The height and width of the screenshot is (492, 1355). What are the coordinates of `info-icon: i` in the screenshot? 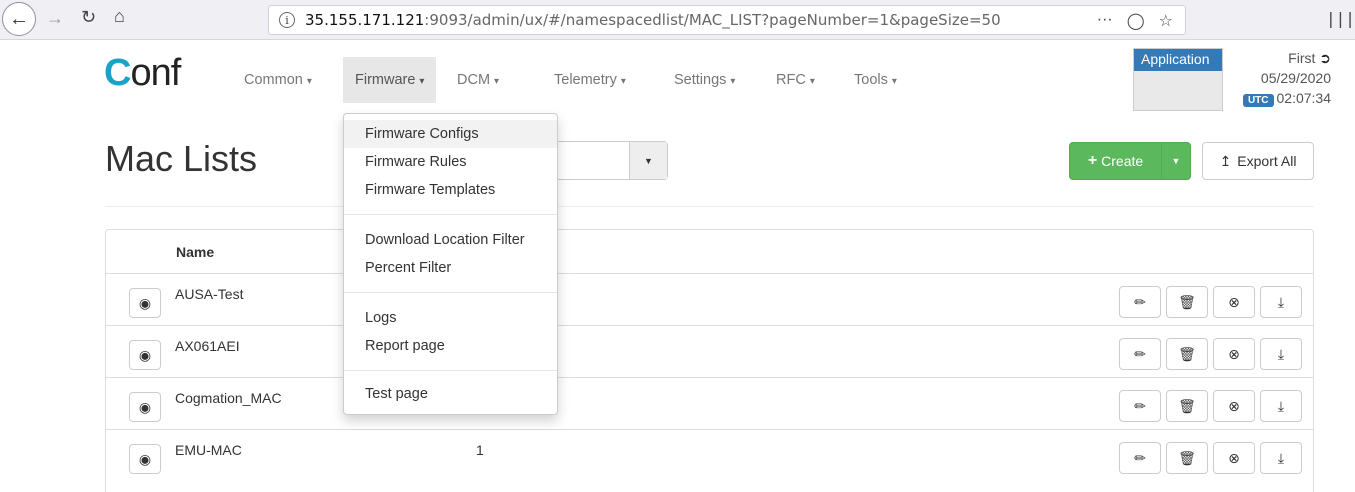 It's located at (287, 20).